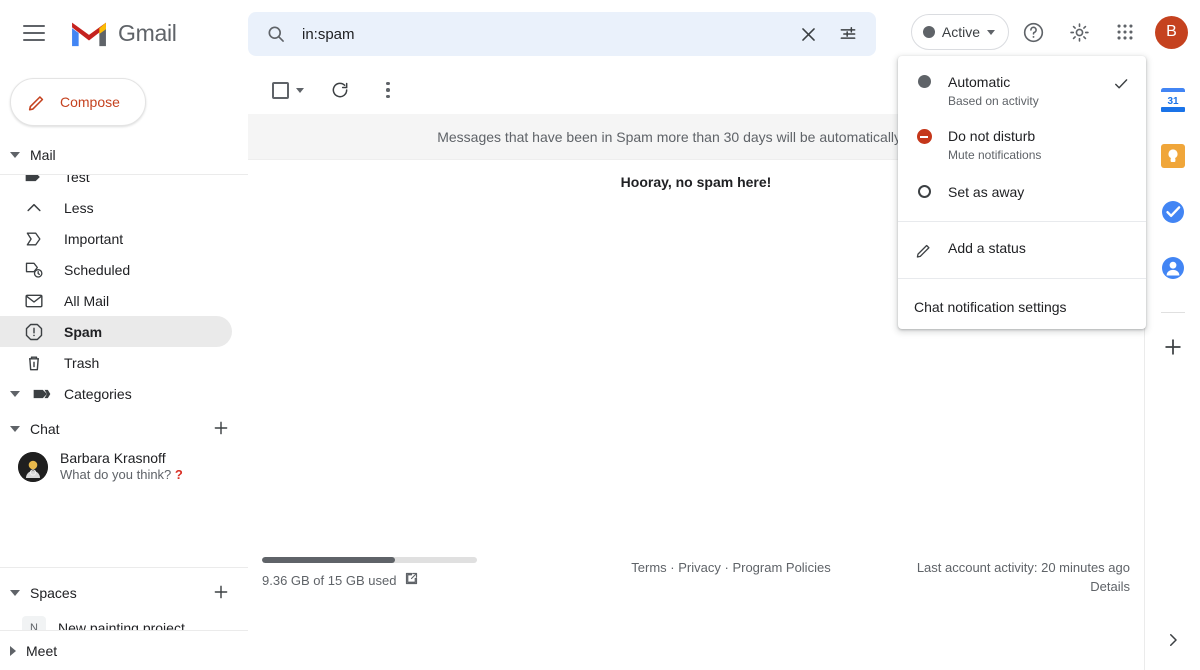  Describe the element at coordinates (121, 475) in the screenshot. I see `chat-contact-message: What do you think? ?` at that location.